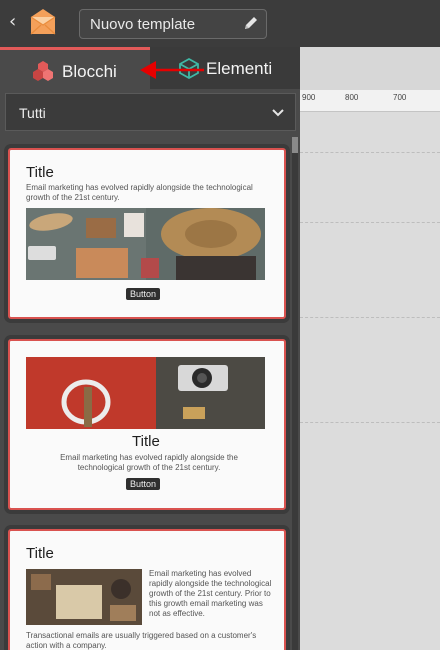 The height and width of the screenshot is (650, 440). I want to click on tab-blocchi: Blocchi, so click(75, 68).